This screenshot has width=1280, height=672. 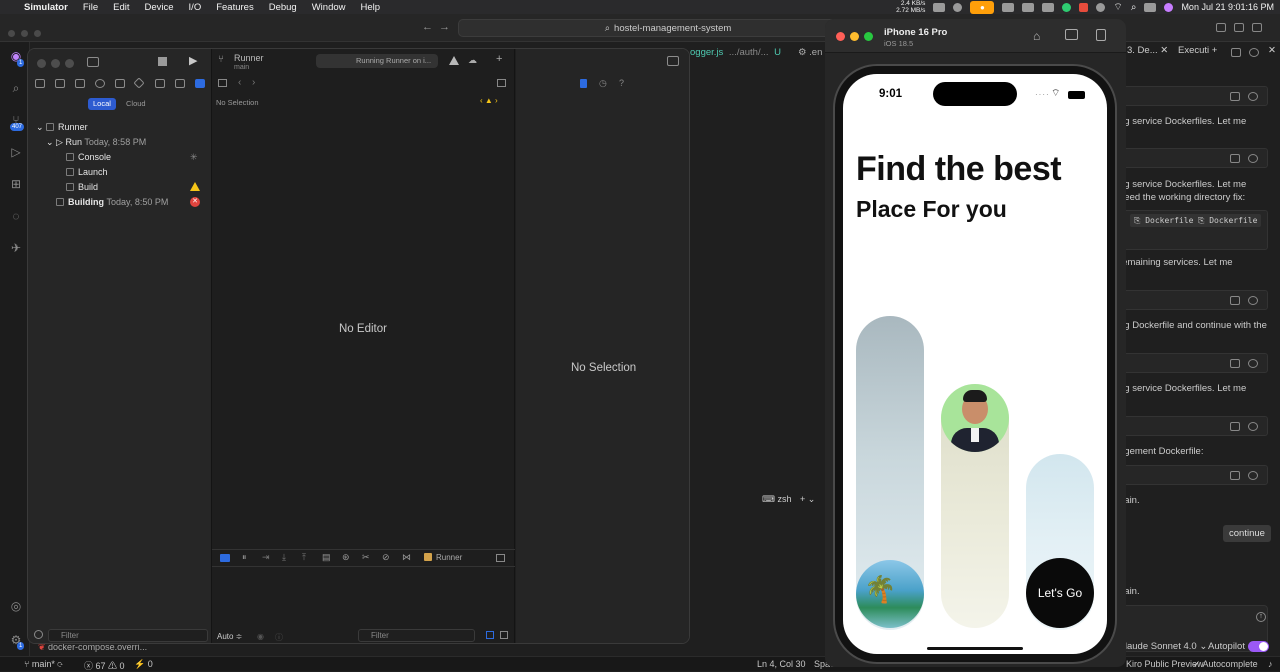 I want to click on control-center-icon, so click(x=1150, y=7).